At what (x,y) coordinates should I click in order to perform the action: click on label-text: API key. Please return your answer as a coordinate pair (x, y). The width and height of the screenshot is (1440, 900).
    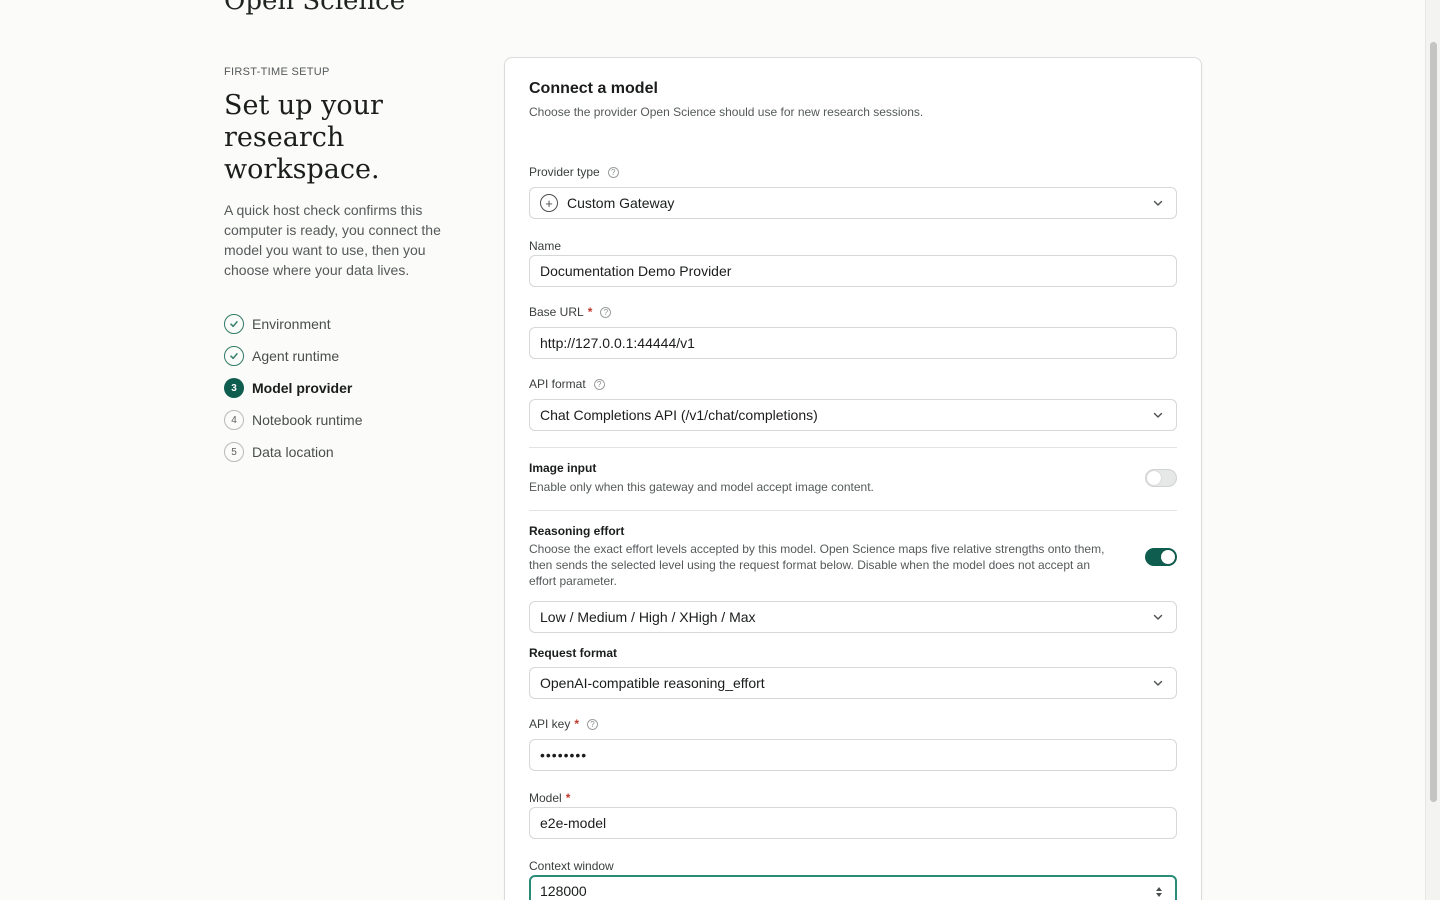
    Looking at the image, I should click on (550, 724).